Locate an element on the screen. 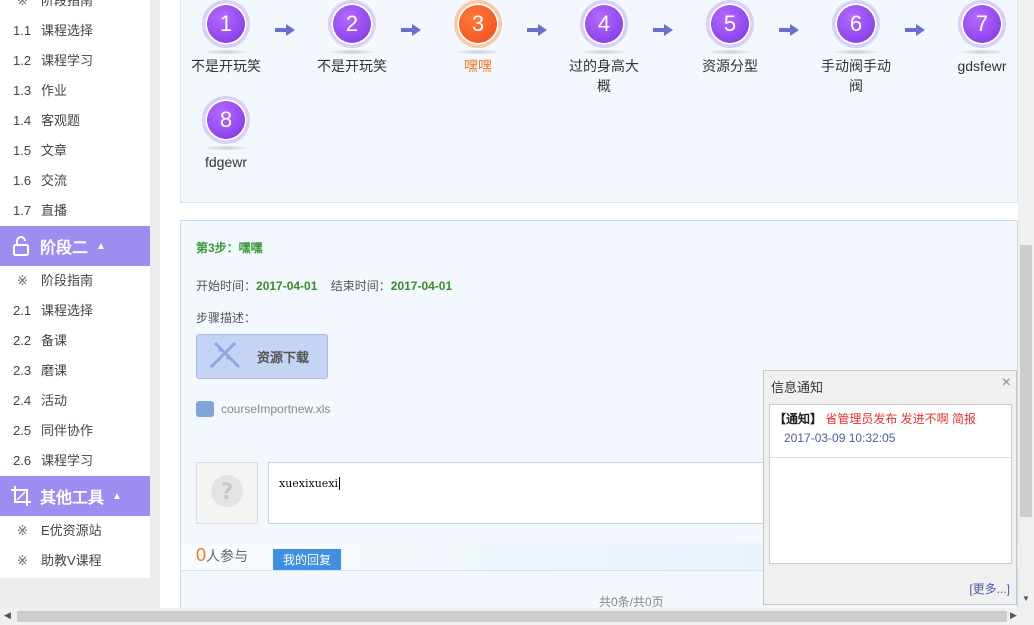 Image resolution: width=1034 pixels, height=625 pixels. resource-download-button: 资源下载 is located at coordinates (262, 356).